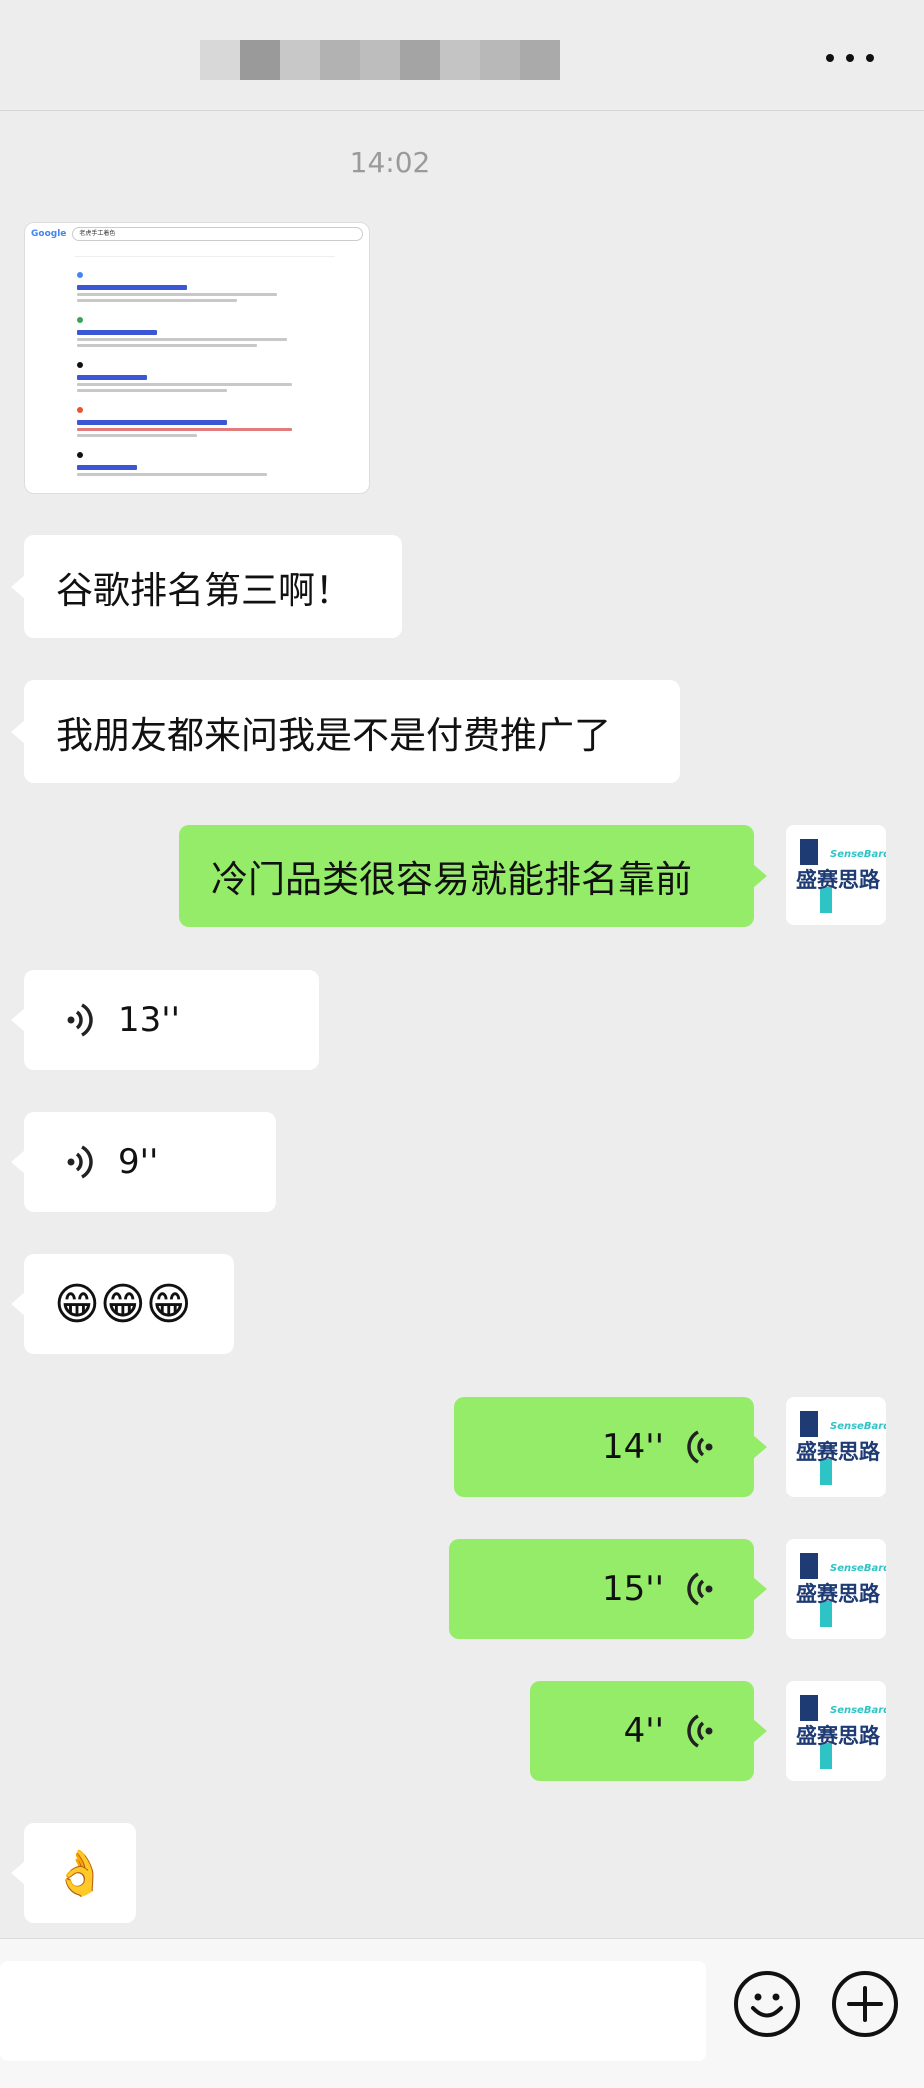 This screenshot has width=924, height=2088. I want to click on more-dots-icon, so click(850, 58).